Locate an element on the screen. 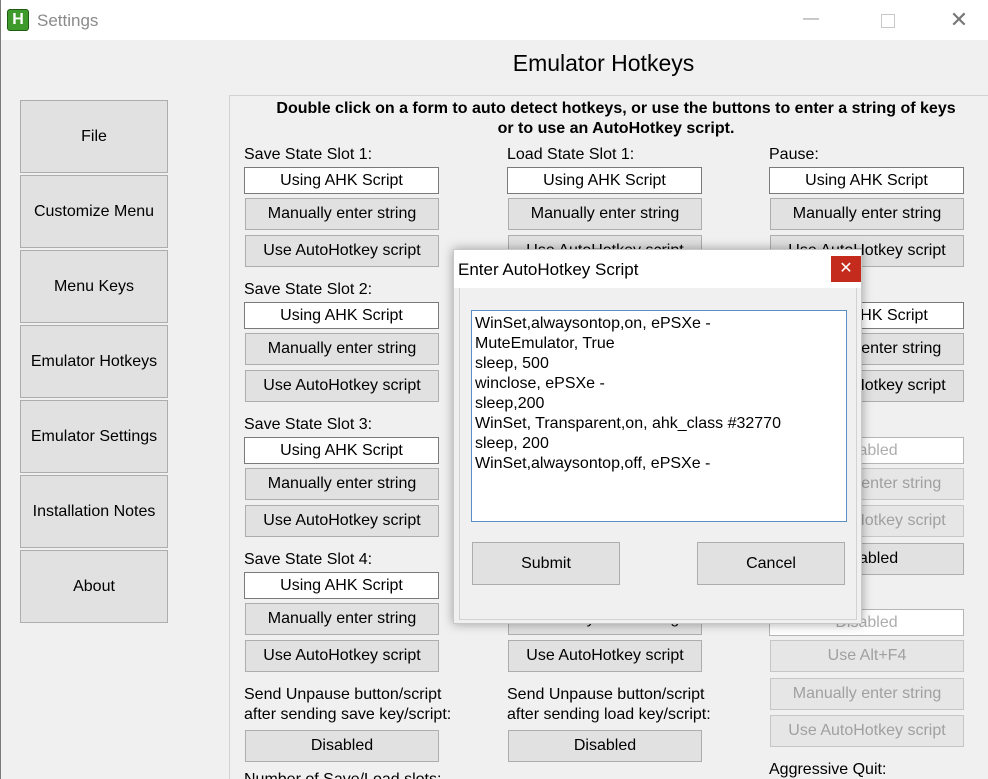 The height and width of the screenshot is (779, 988). save-unpause-label-line: after sending save key/script: is located at coordinates (348, 714).